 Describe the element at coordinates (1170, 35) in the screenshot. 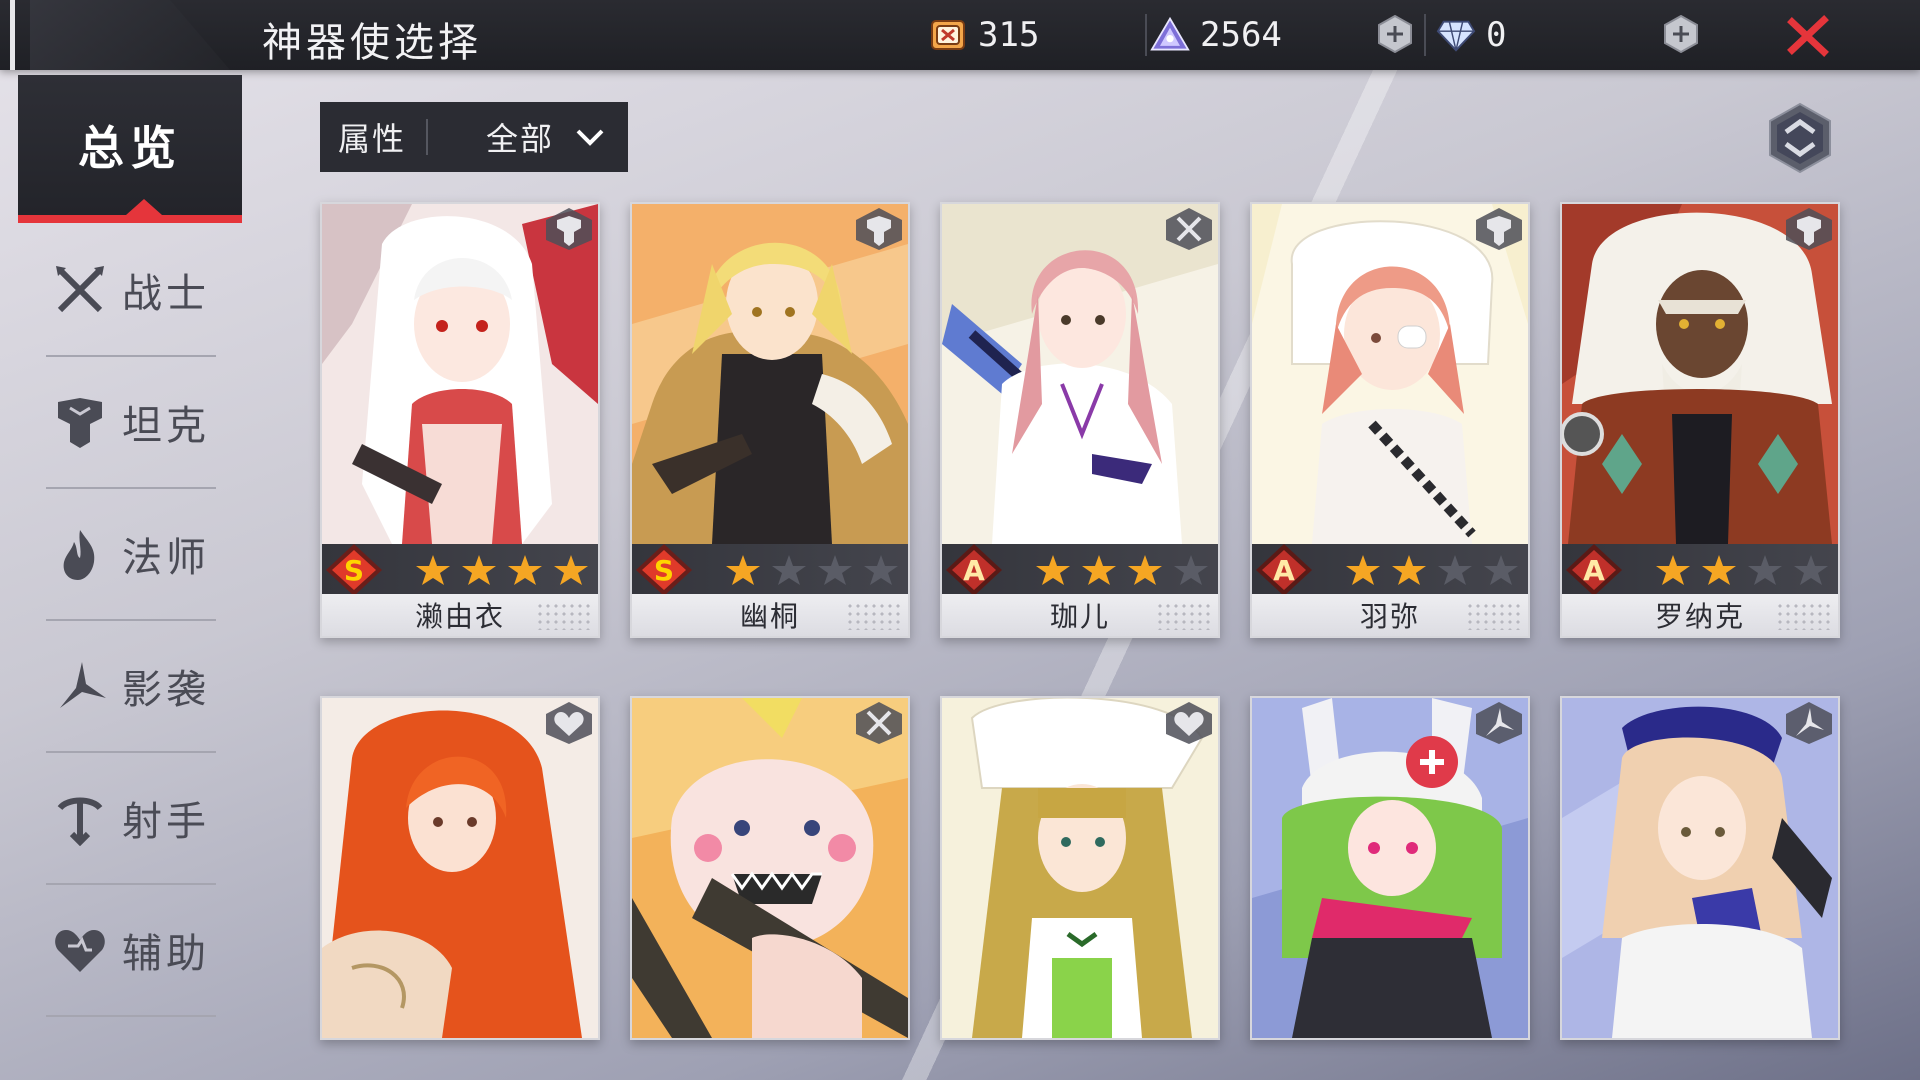

I see `crystal-pyramid-icon` at that location.